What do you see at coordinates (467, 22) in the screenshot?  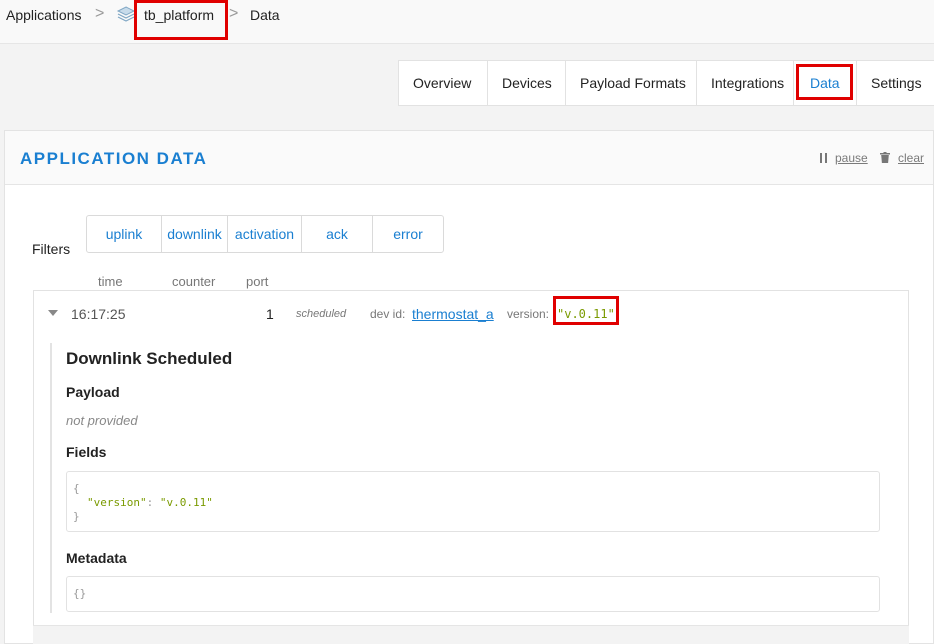 I see `breadcrumb: Applications > tb_platform > Data` at bounding box center [467, 22].